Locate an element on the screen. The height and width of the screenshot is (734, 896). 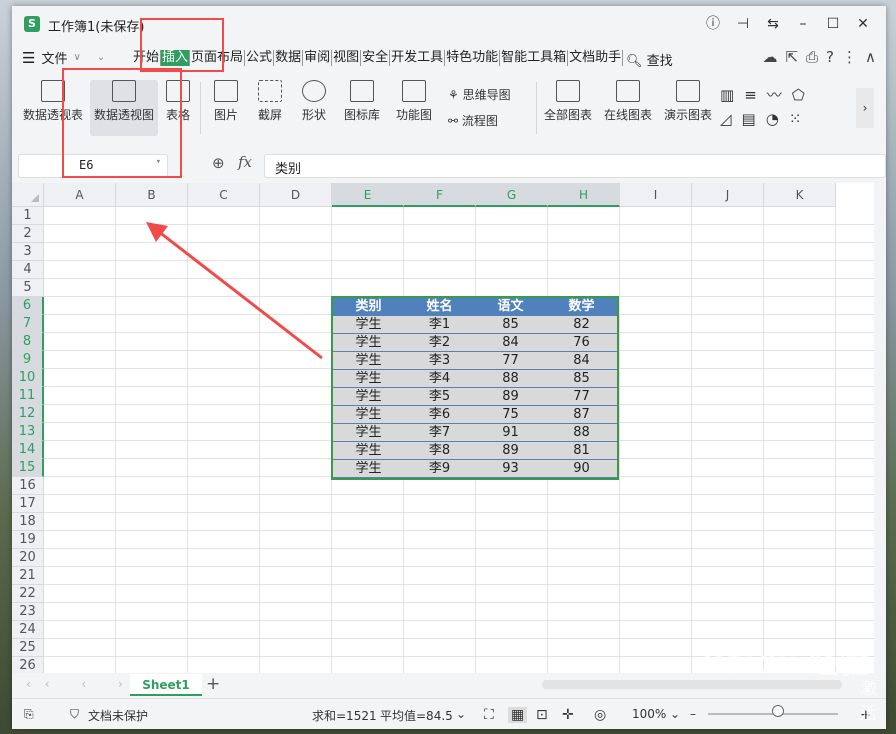
tab-review: 审阅 is located at coordinates (318, 58).